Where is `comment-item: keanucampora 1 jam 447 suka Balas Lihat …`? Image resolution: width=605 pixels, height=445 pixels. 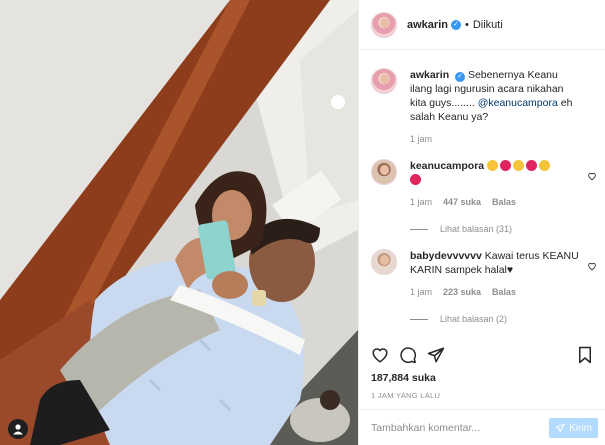
comment-item: keanucampora 1 jam 447 suka Balas Lihat … is located at coordinates (485, 196).